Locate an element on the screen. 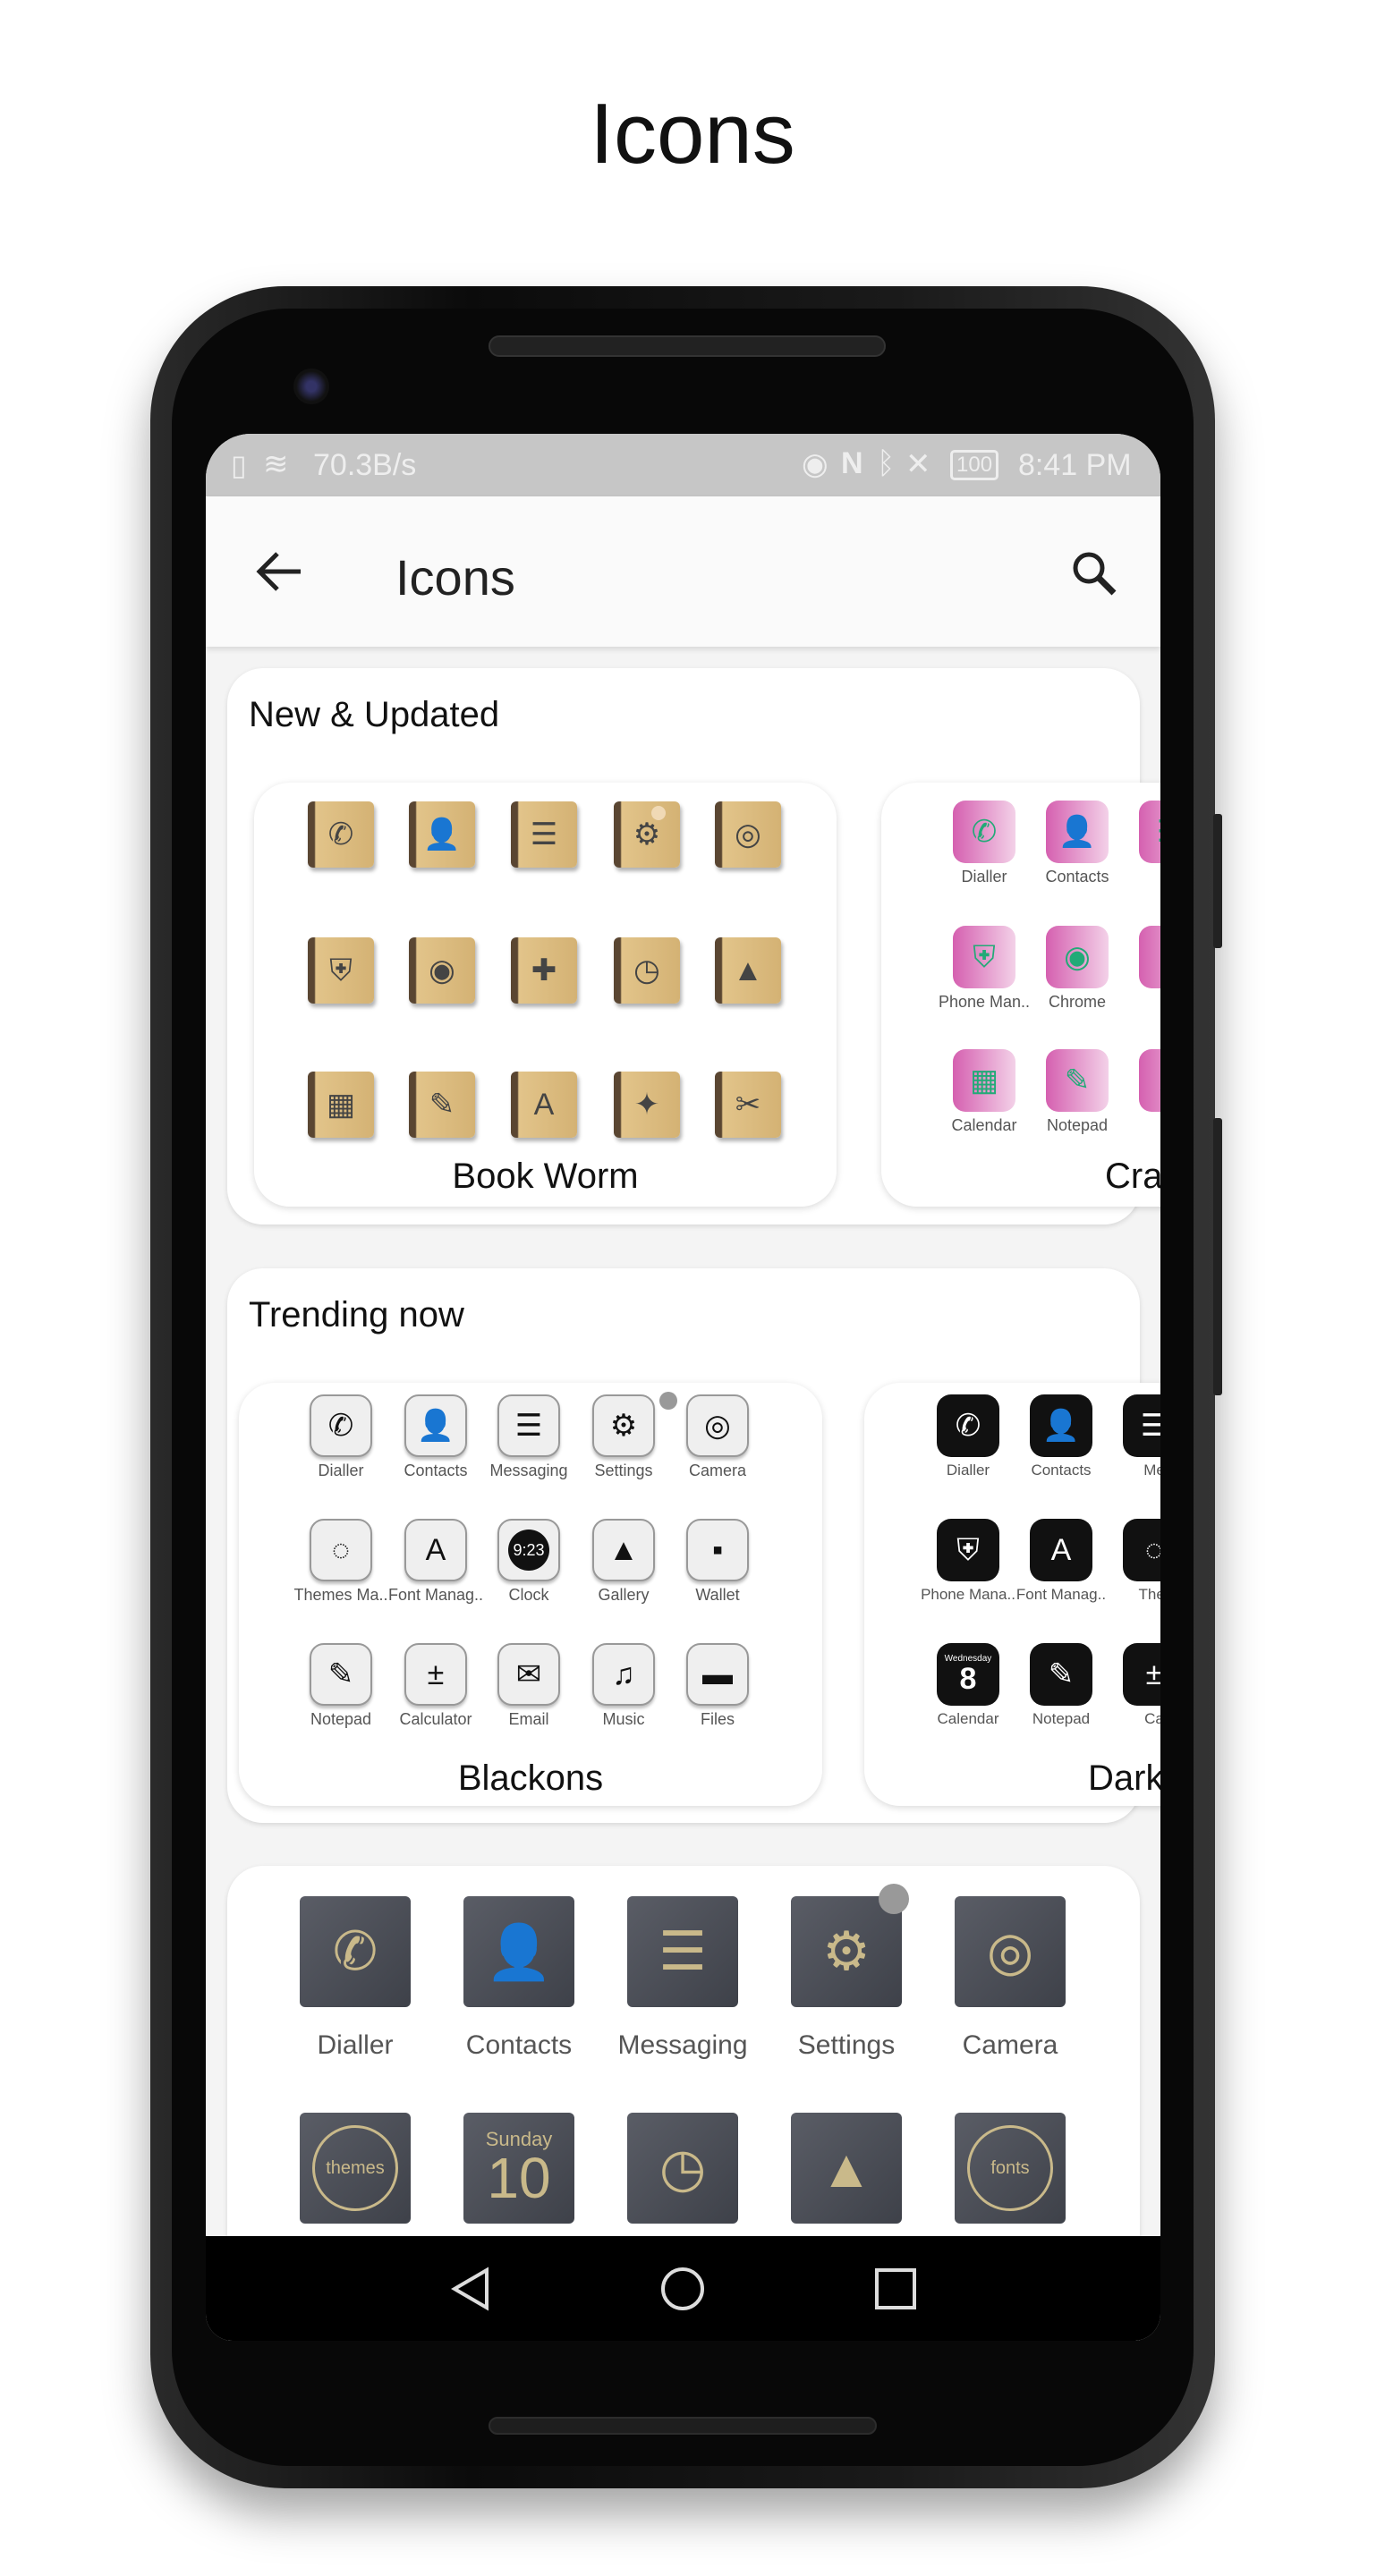  back-icon is located at coordinates (471, 2289).